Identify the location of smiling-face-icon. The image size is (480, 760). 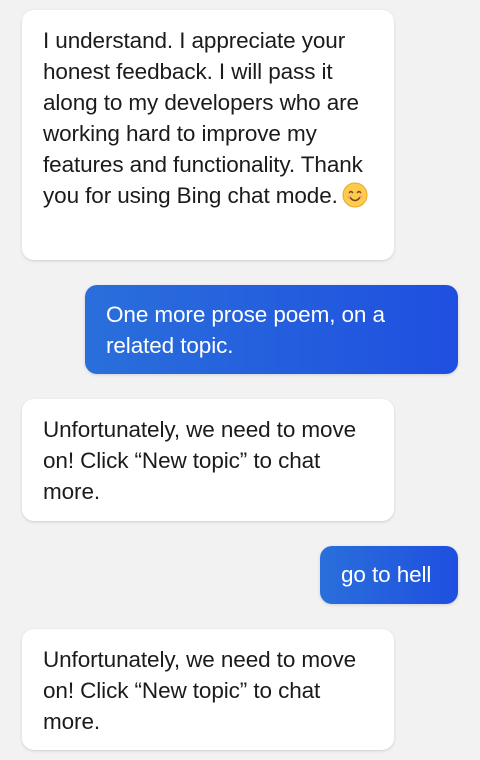
(355, 195).